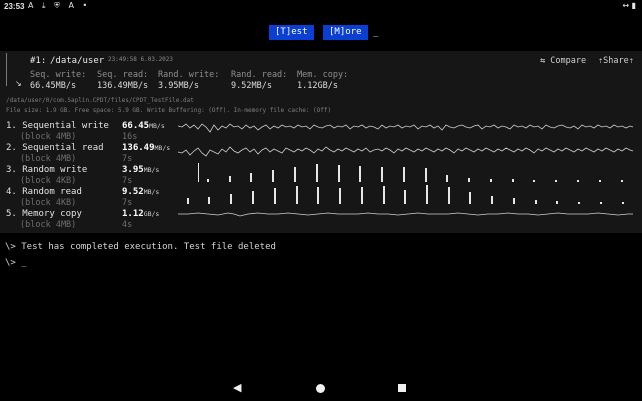  I want to click on summary-value: 9.52MB/s, so click(251, 86).